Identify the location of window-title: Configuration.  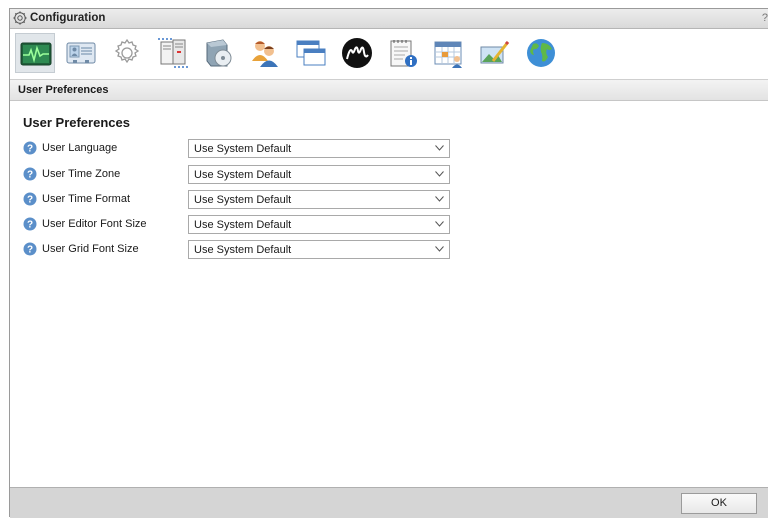
(68, 18).